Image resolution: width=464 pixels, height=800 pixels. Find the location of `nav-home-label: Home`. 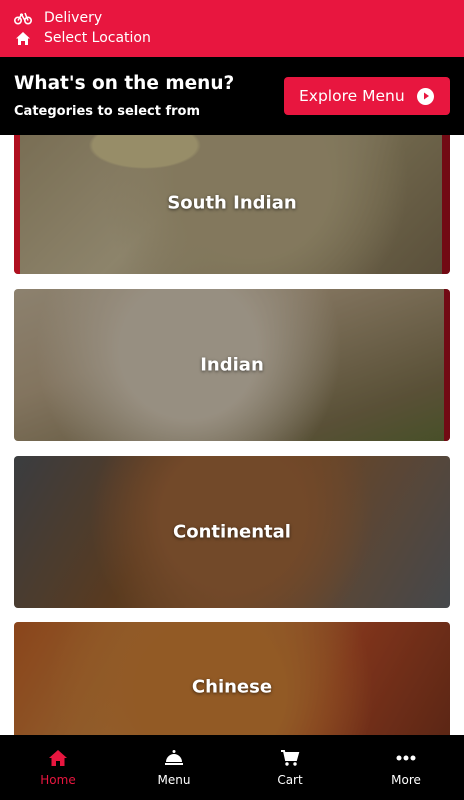

nav-home-label: Home is located at coordinates (58, 780).